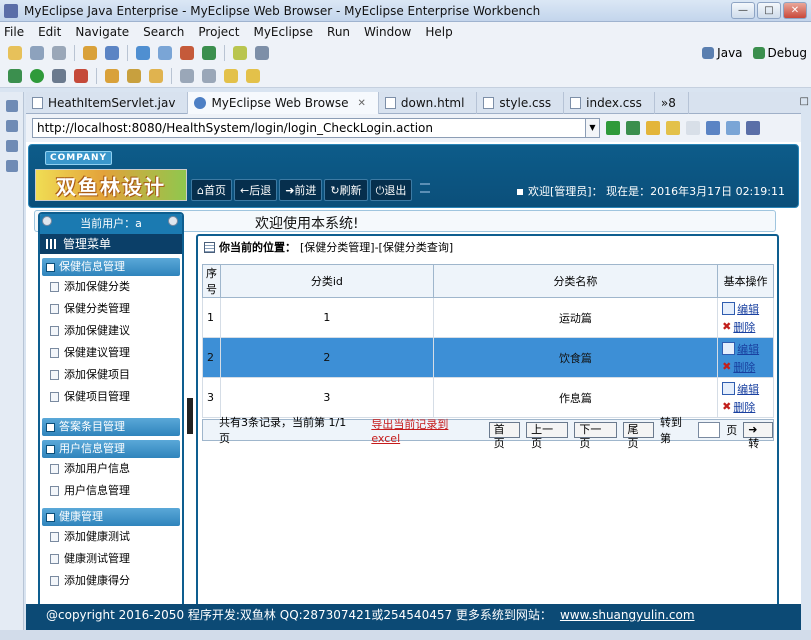 The width and height of the screenshot is (811, 640). Describe the element at coordinates (90, 53) in the screenshot. I see `deploy-icon` at that location.